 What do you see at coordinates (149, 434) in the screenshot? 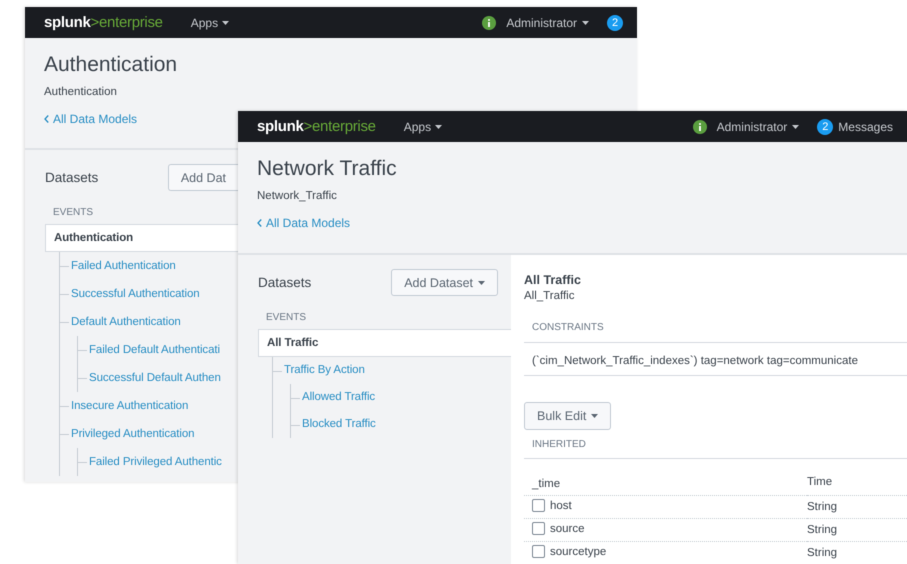
I see `dataset-item: Privileged Authentication` at bounding box center [149, 434].